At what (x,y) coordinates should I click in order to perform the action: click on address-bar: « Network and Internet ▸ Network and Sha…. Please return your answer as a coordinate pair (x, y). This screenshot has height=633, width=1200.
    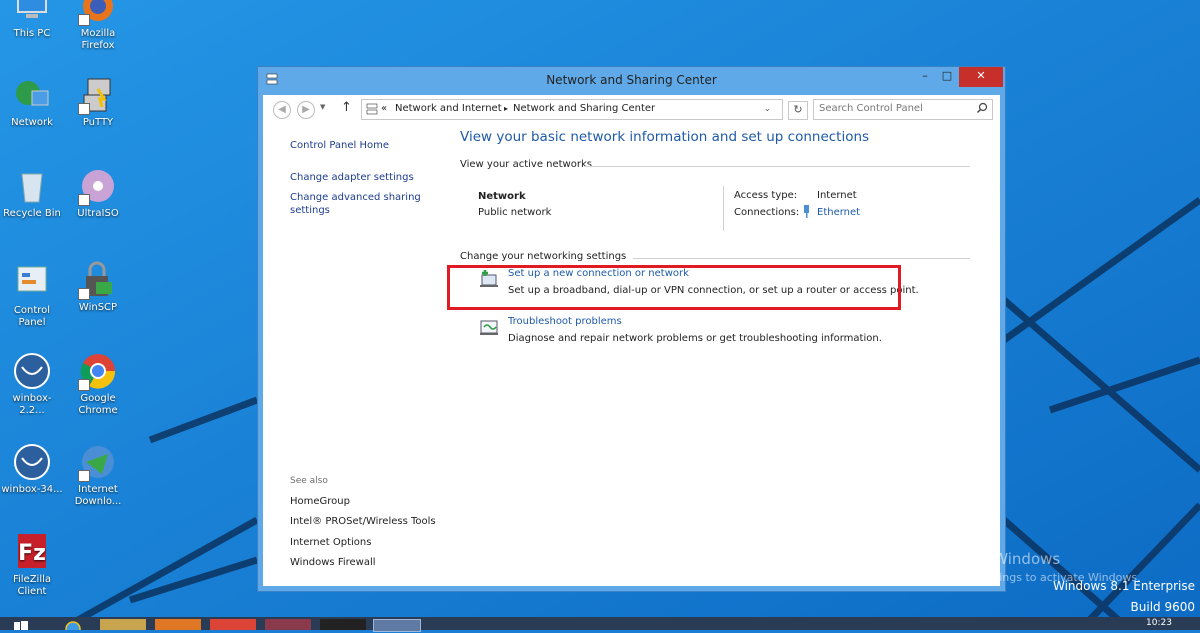
    Looking at the image, I should click on (572, 109).